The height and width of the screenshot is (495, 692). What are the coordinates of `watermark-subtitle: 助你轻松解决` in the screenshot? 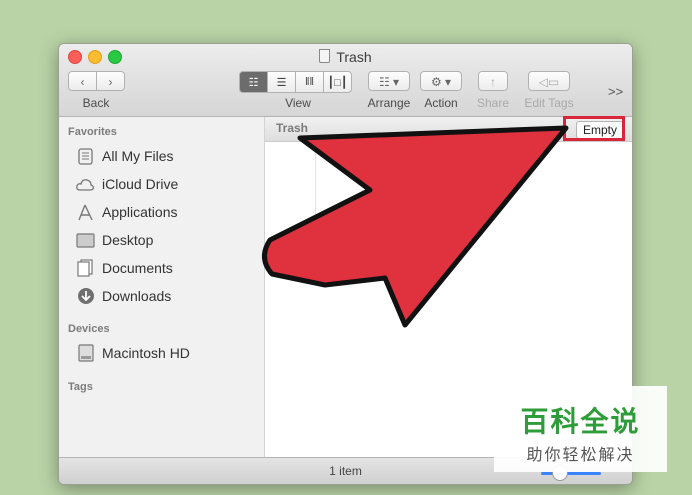 It's located at (580, 455).